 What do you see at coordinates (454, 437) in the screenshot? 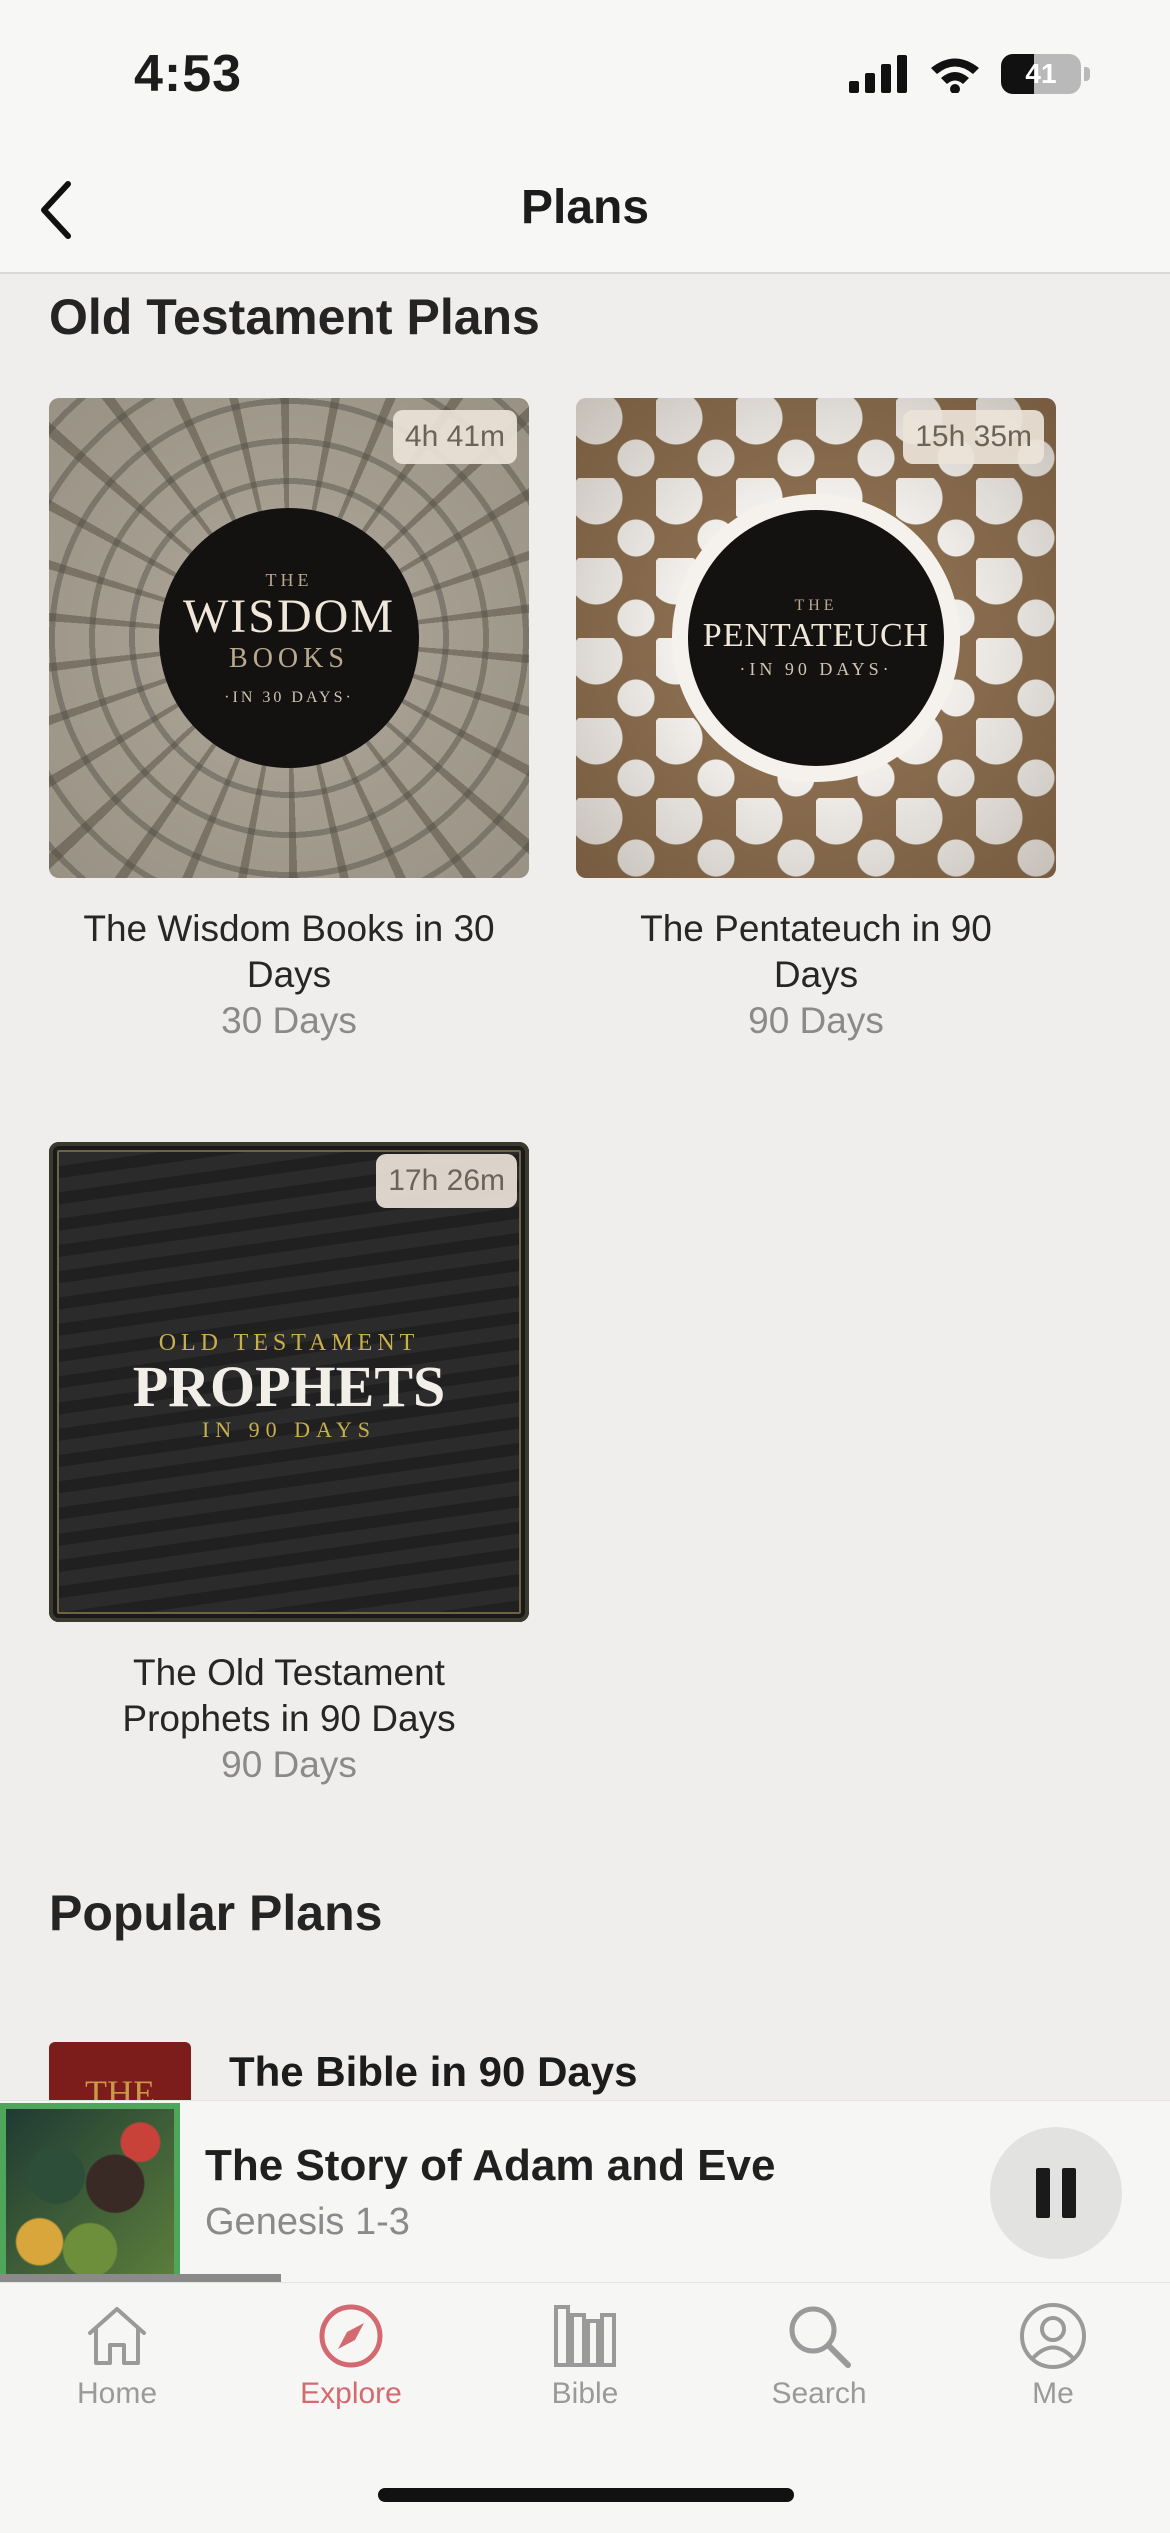
I see `duration-badge: 4h 41m` at bounding box center [454, 437].